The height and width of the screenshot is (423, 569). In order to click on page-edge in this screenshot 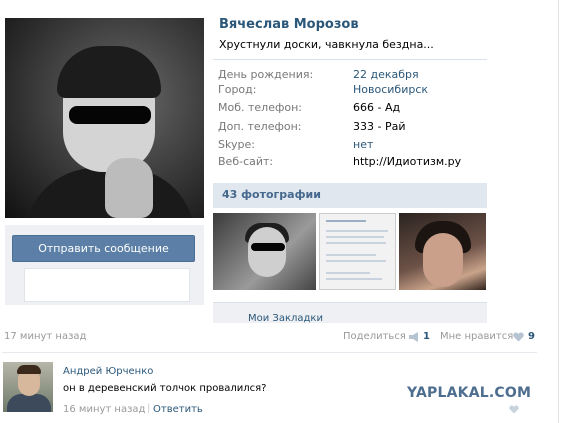, I will do `click(558, 211)`.